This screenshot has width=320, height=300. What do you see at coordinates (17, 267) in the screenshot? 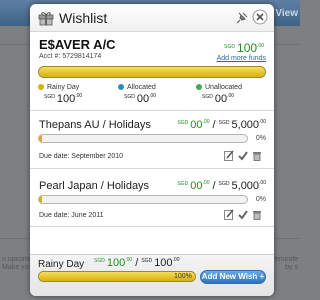
I see `background-text: Make you` at bounding box center [17, 267].